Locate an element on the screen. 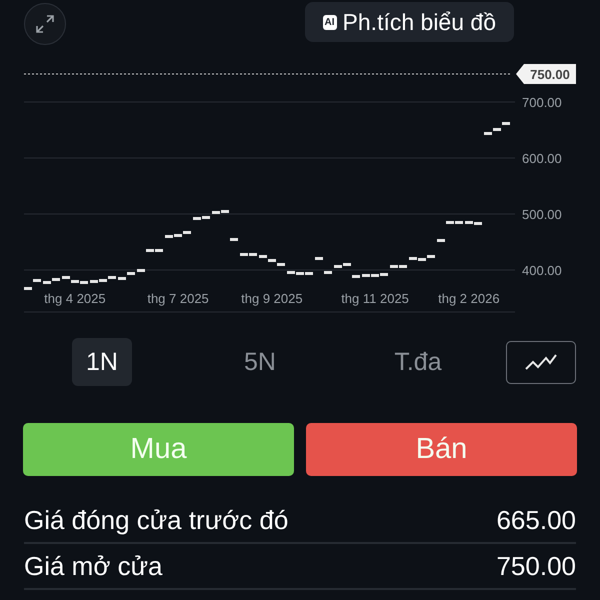 The width and height of the screenshot is (600, 600). sell-button: Bán is located at coordinates (441, 449).